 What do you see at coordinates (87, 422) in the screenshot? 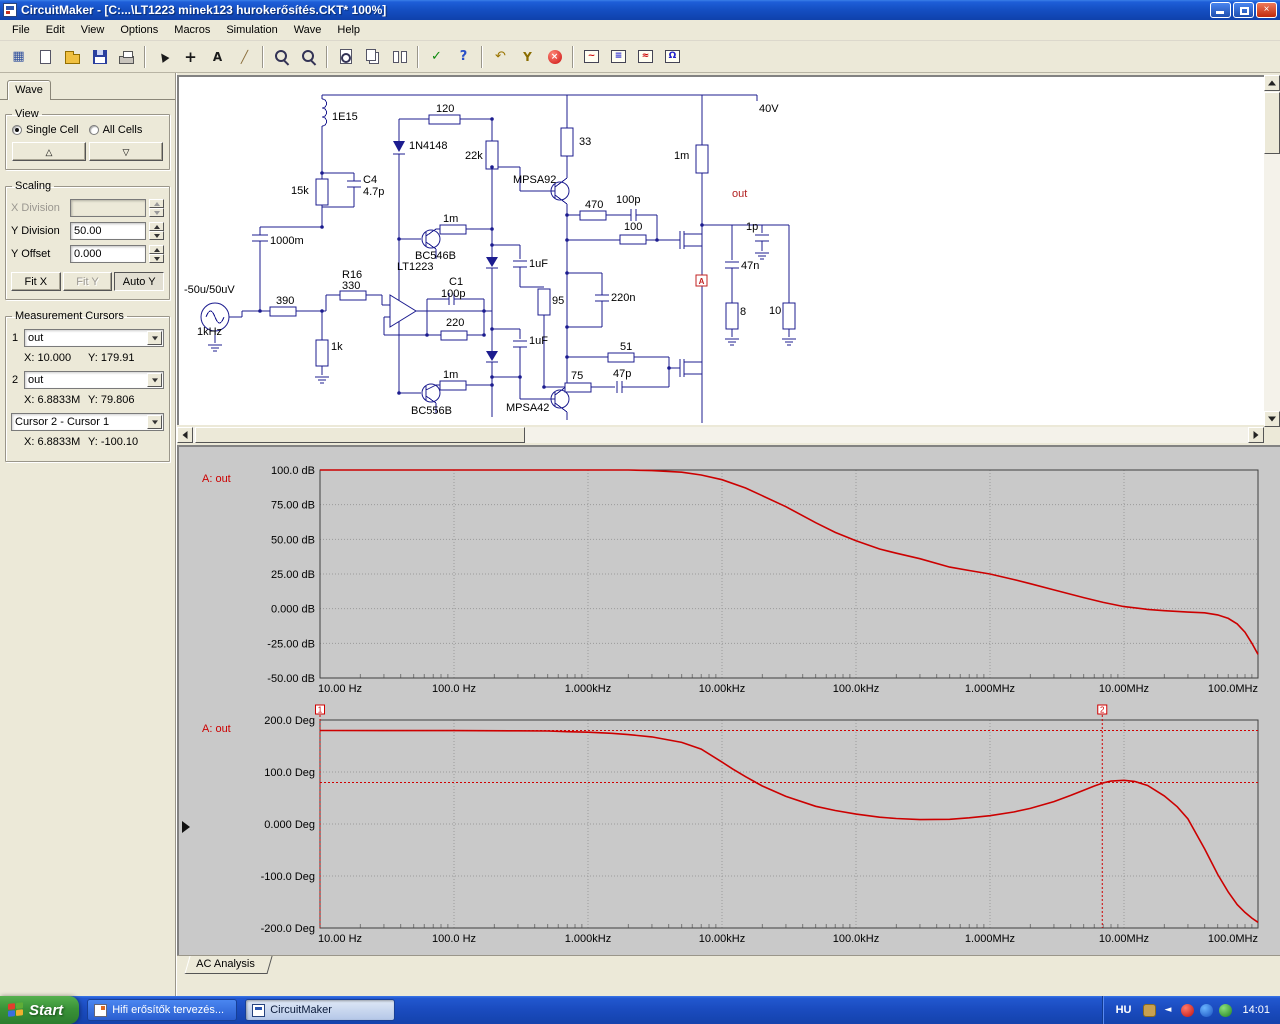
I see `cursor-difference-select: Cursor 2 - Cursor 1` at bounding box center [87, 422].